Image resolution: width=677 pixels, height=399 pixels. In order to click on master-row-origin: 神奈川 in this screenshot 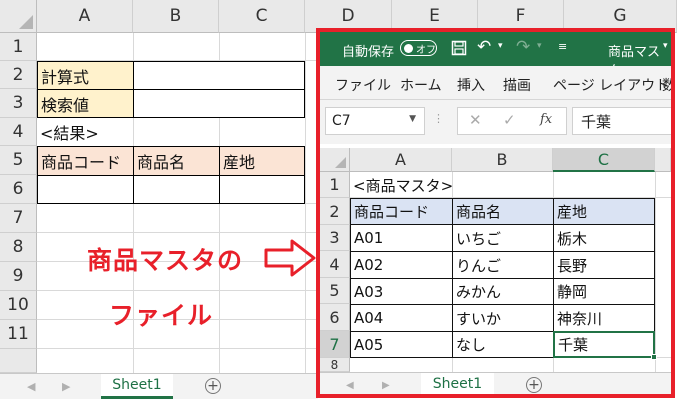, I will do `click(604, 318)`.